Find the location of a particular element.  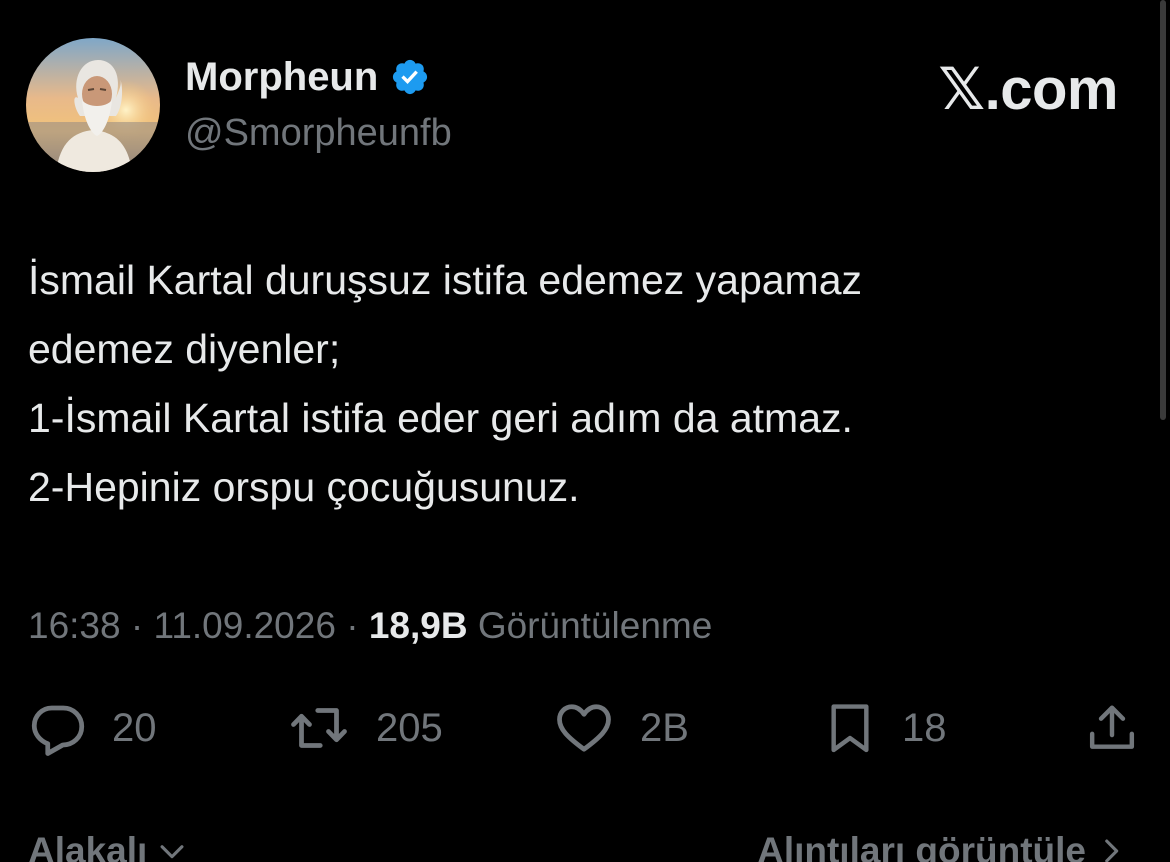

share-button is located at coordinates (1112, 728).